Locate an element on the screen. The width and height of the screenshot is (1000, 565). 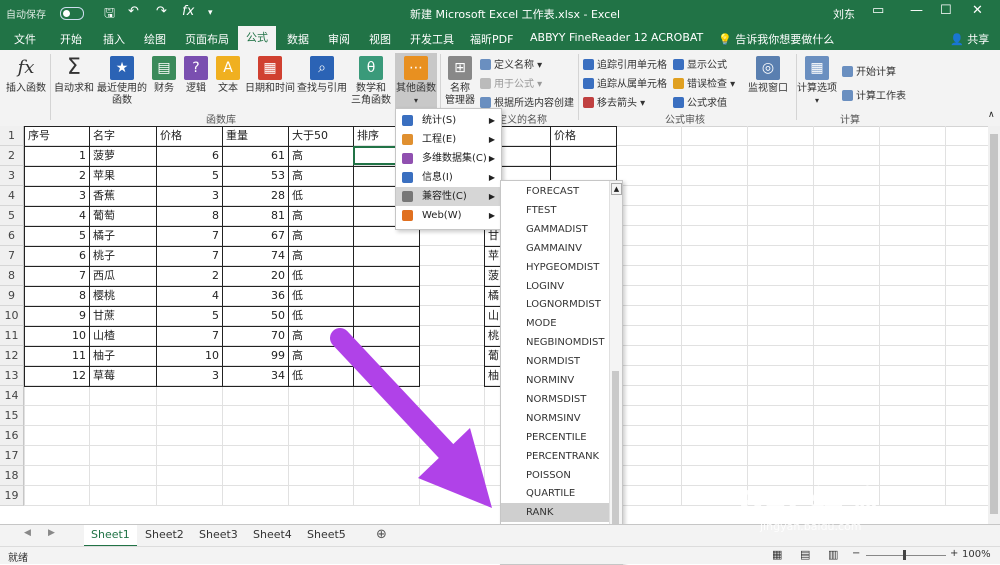
normal-view-icon: ▦ is located at coordinates (777, 554).